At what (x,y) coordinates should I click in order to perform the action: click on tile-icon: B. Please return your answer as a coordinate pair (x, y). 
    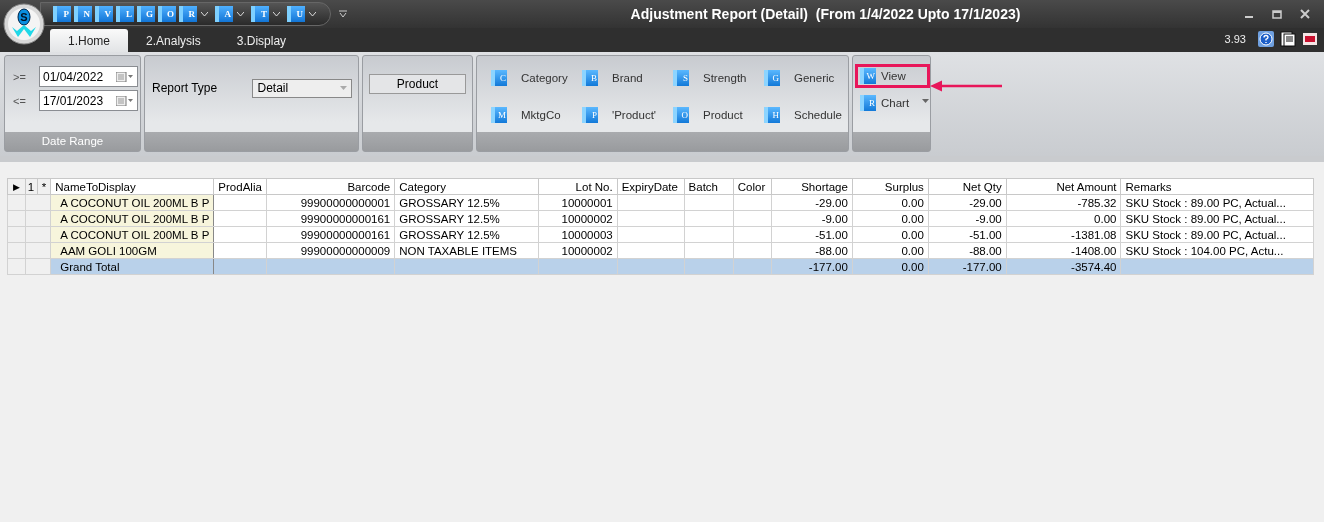
    Looking at the image, I should click on (590, 77).